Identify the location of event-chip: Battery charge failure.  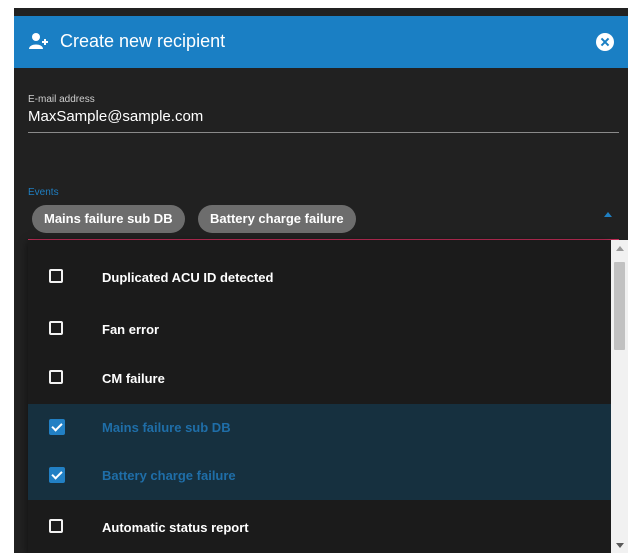
(277, 219).